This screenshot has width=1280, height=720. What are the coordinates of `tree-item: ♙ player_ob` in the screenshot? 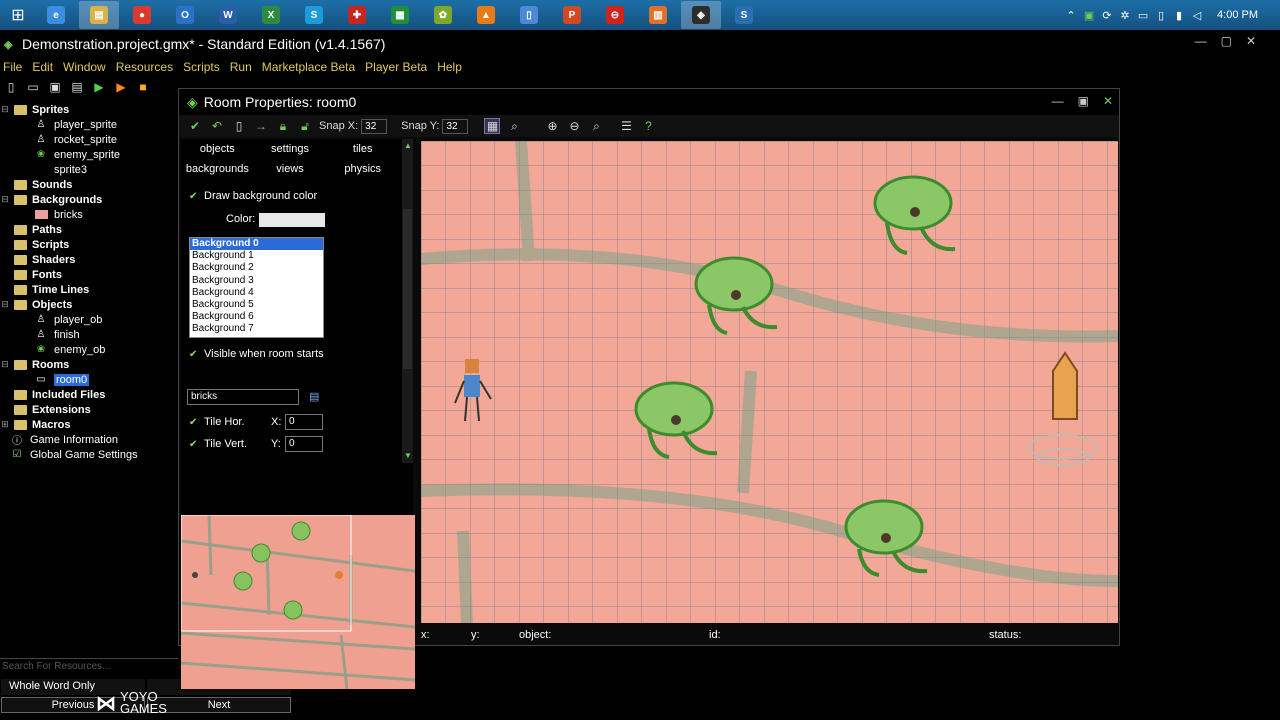 It's located at (89, 319).